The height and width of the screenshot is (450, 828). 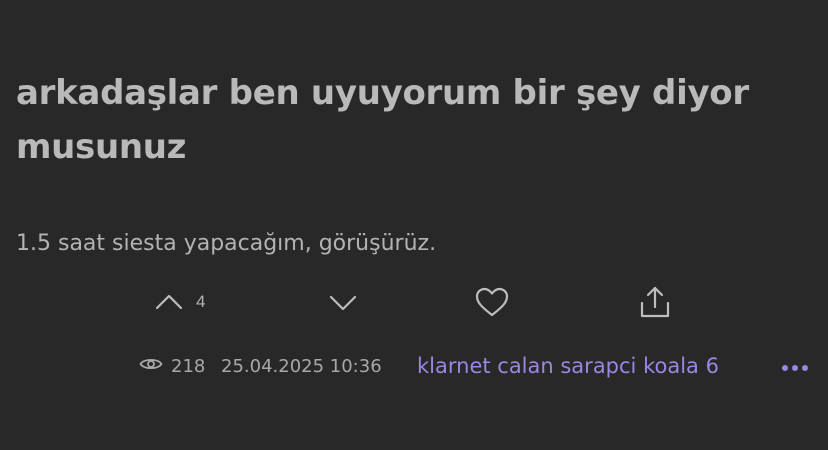 I want to click on like-button, so click(x=492, y=302).